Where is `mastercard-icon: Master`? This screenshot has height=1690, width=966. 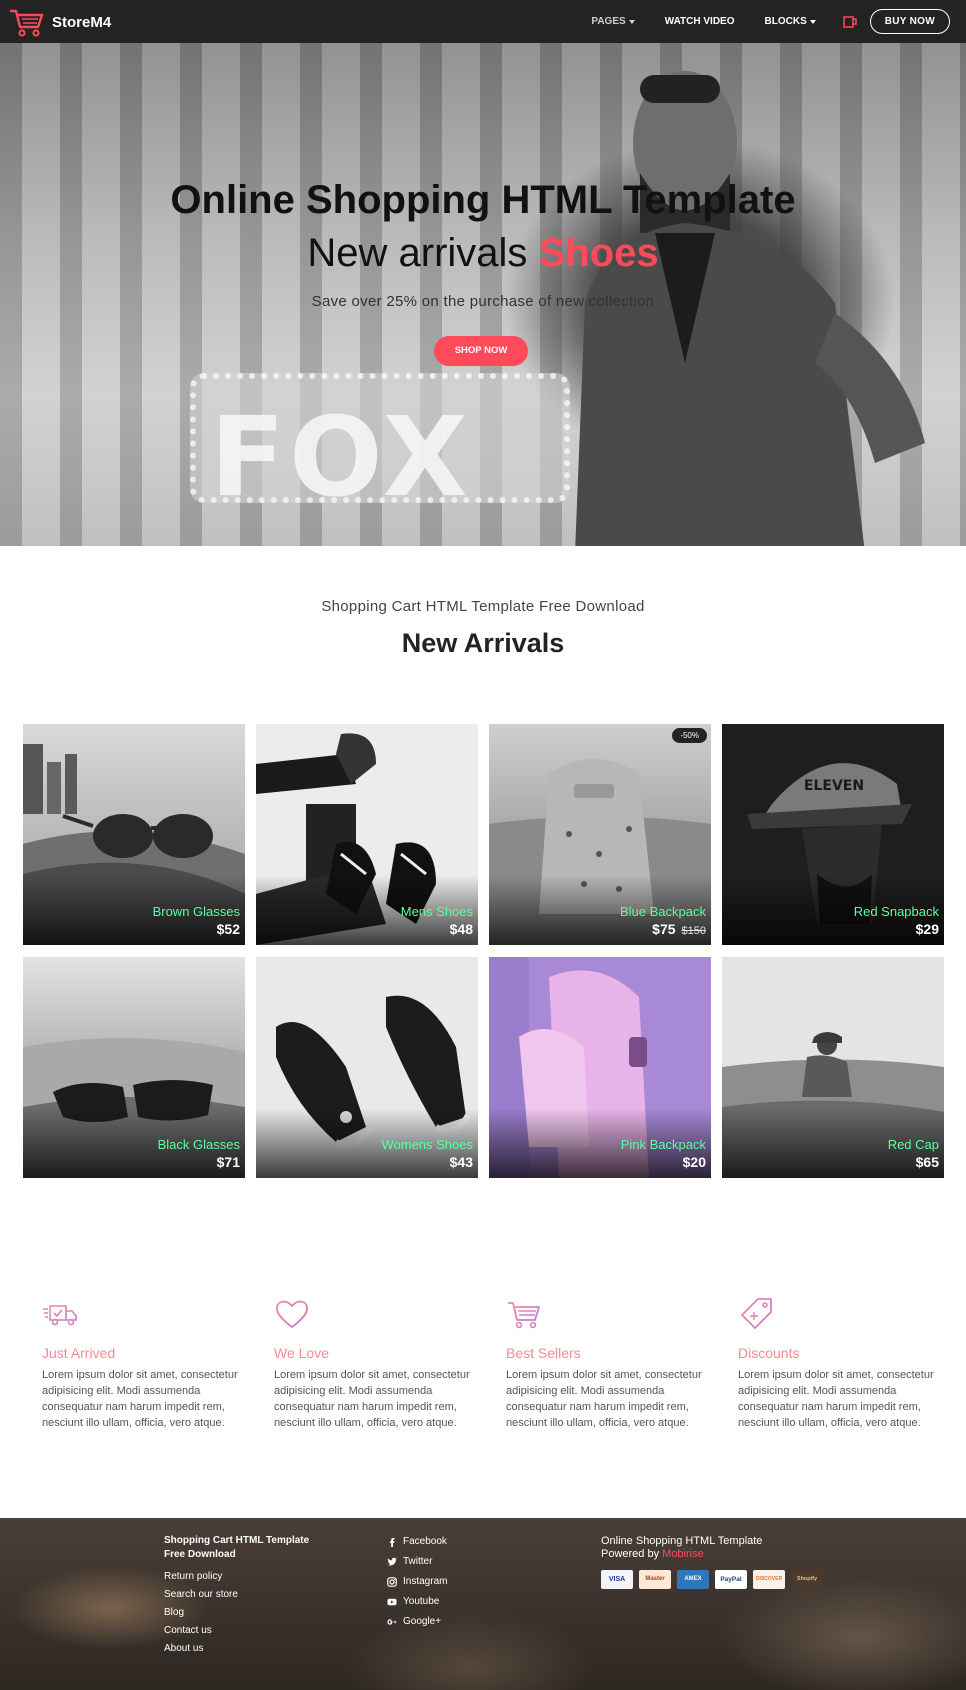
mastercard-icon: Master is located at coordinates (655, 1579).